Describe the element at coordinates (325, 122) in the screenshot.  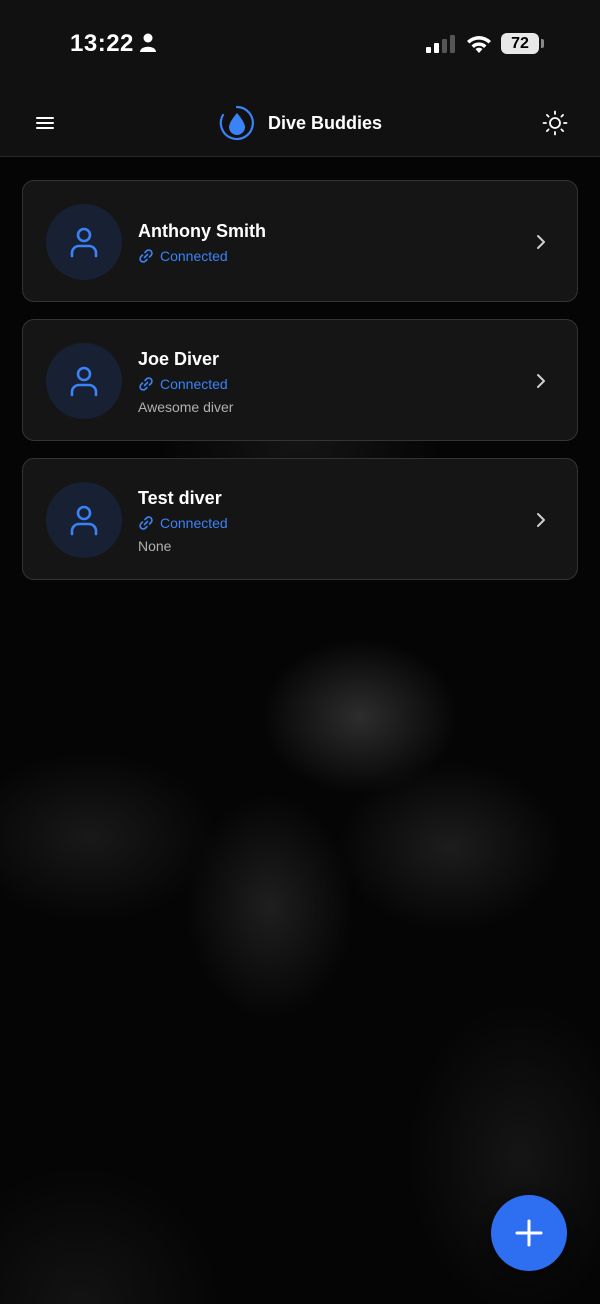
I see `app-title: Dive Buddies` at that location.